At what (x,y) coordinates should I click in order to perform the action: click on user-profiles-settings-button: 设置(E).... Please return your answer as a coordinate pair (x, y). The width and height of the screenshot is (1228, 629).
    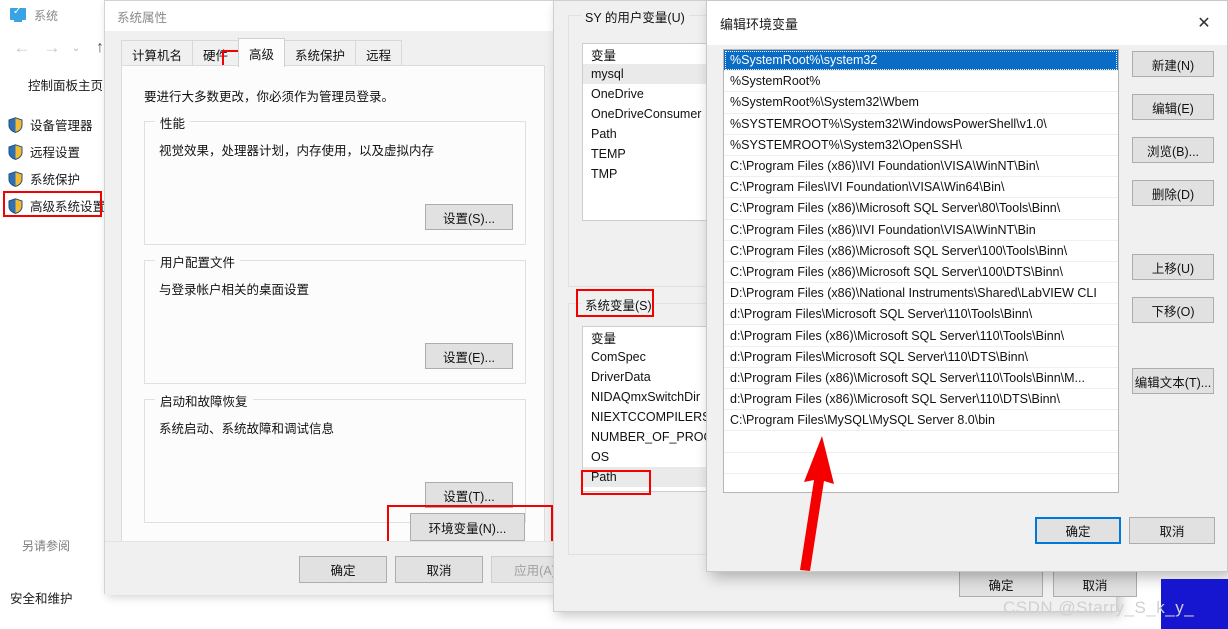
    Looking at the image, I should click on (469, 356).